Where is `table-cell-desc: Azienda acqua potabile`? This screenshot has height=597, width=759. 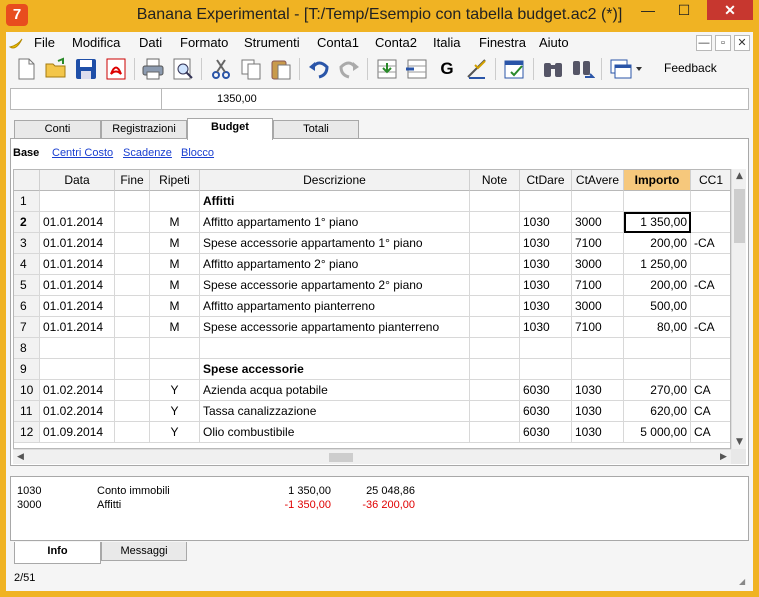
table-cell-desc: Azienda acqua potabile is located at coordinates (335, 390).